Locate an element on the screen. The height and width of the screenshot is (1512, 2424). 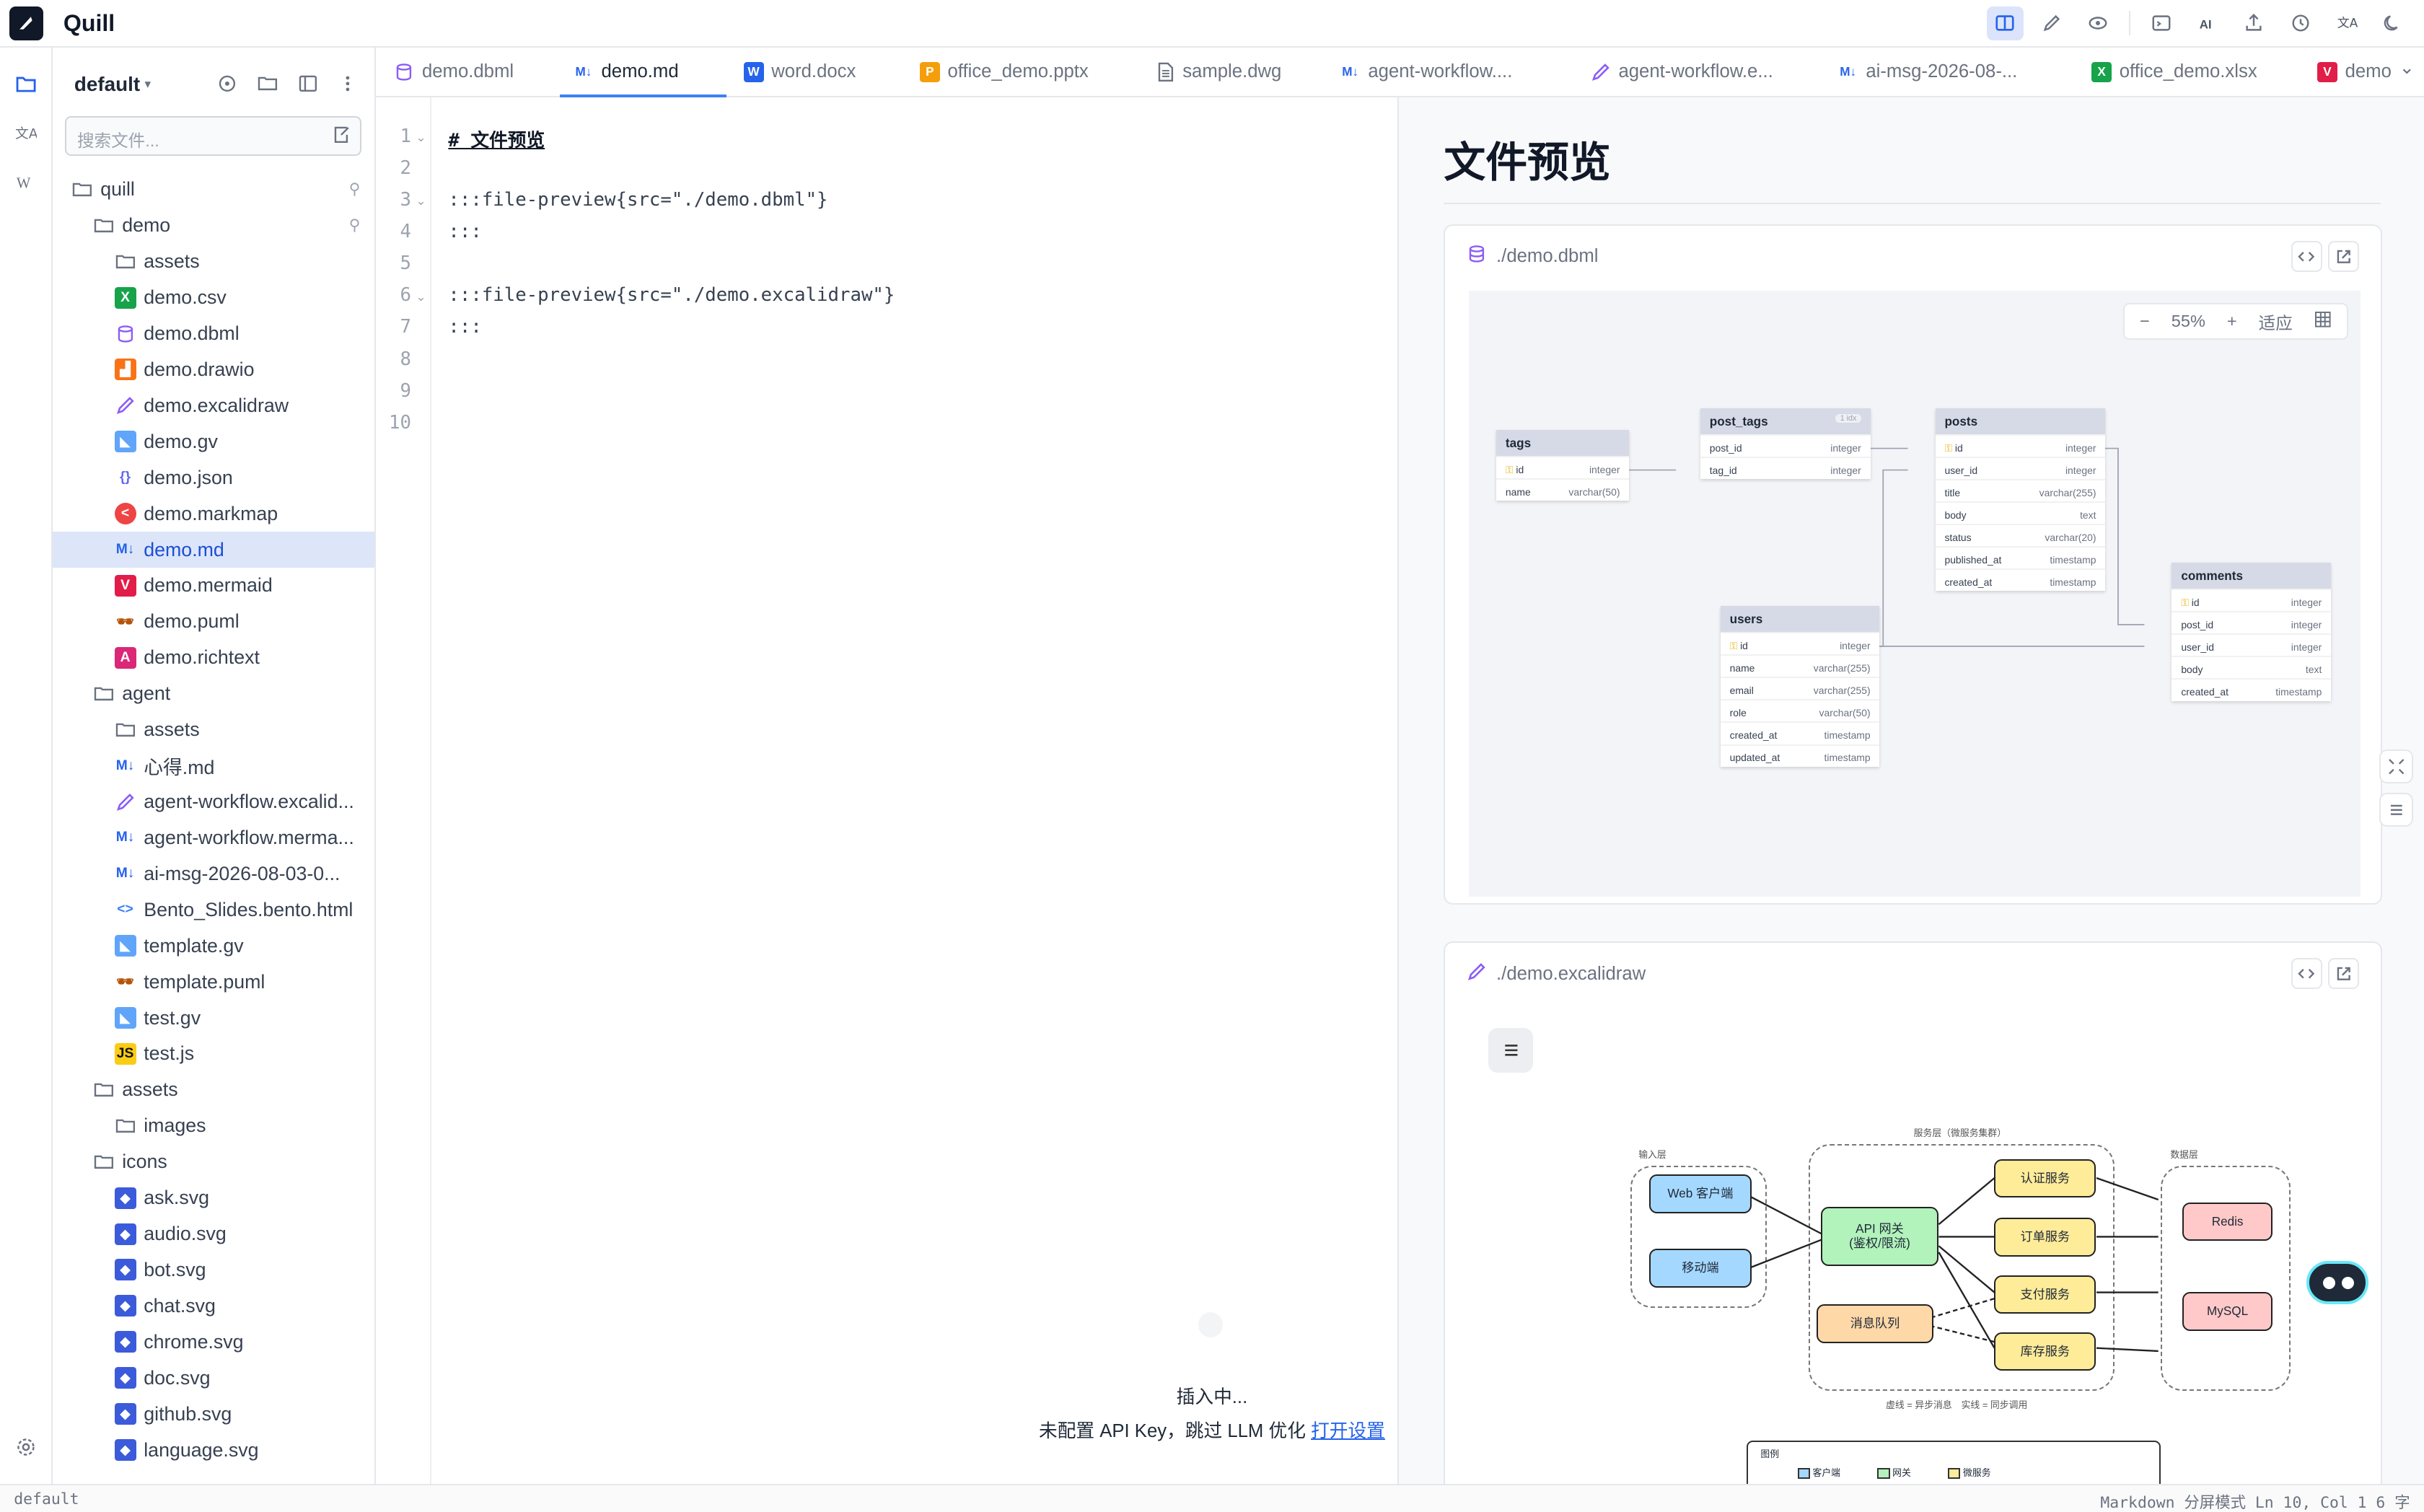
tree-file: <> Bento_Slides.bento.html is located at coordinates (213, 910).